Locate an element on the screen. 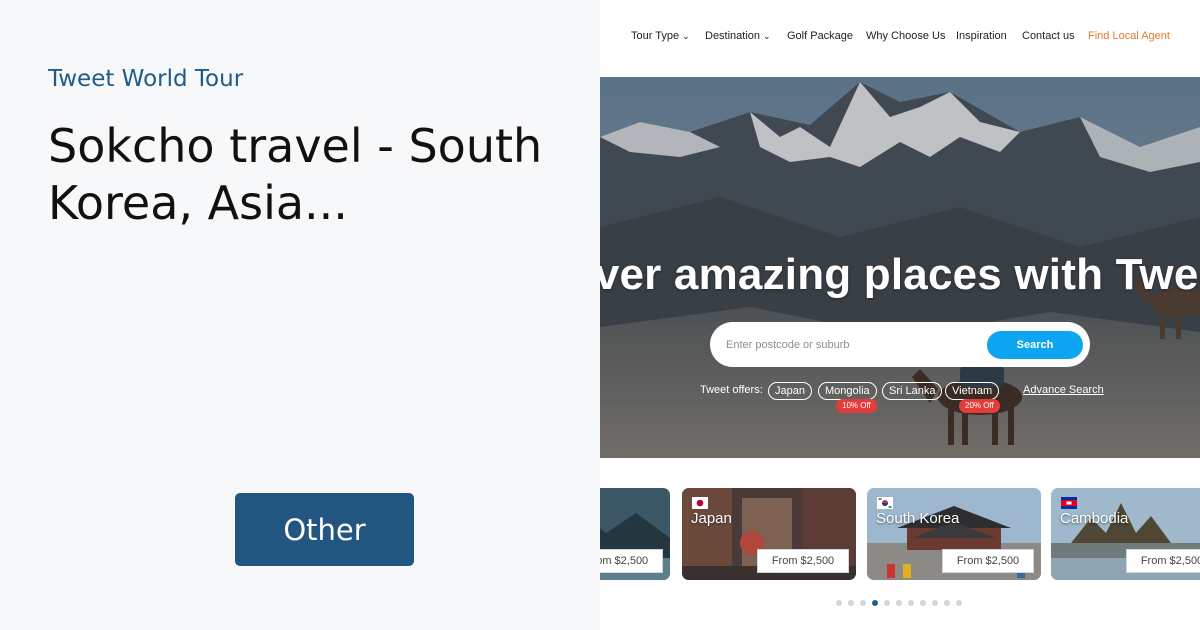 The width and height of the screenshot is (1200, 630). destination-name: South Korea is located at coordinates (918, 518).